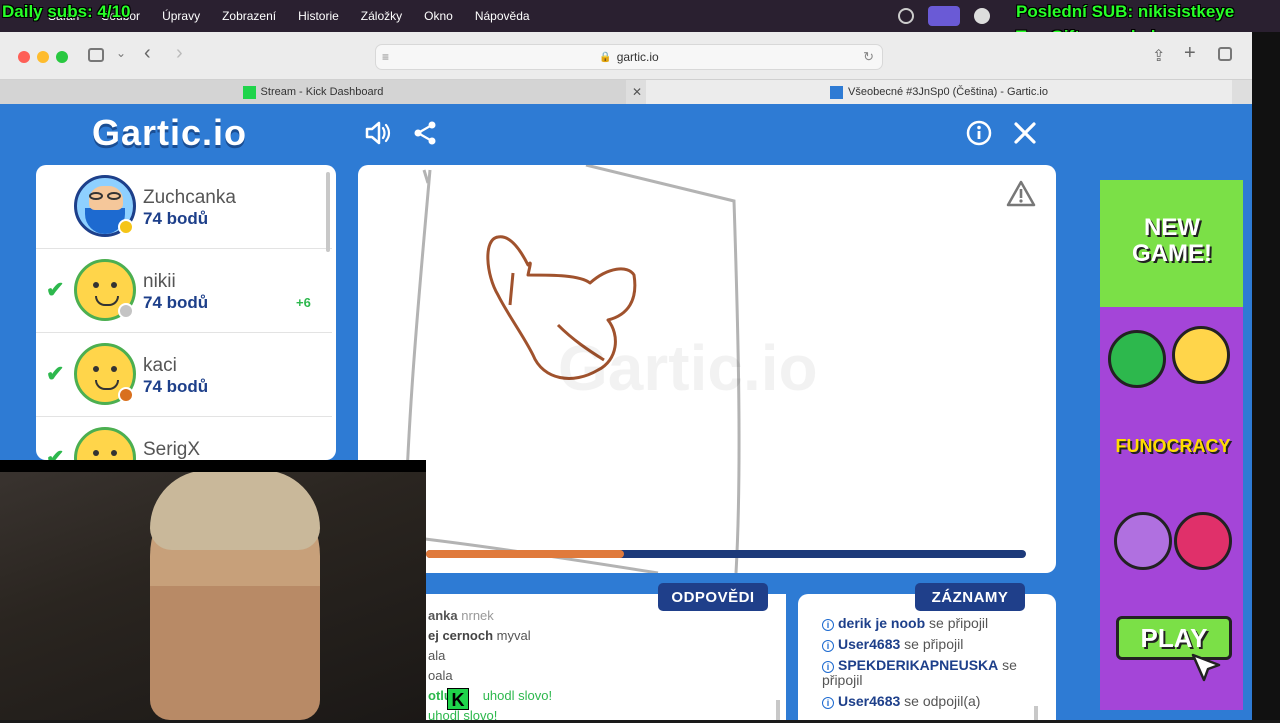 This screenshot has width=1280, height=723. I want to click on record-item: i User4683 se odpojil(a), so click(932, 701).